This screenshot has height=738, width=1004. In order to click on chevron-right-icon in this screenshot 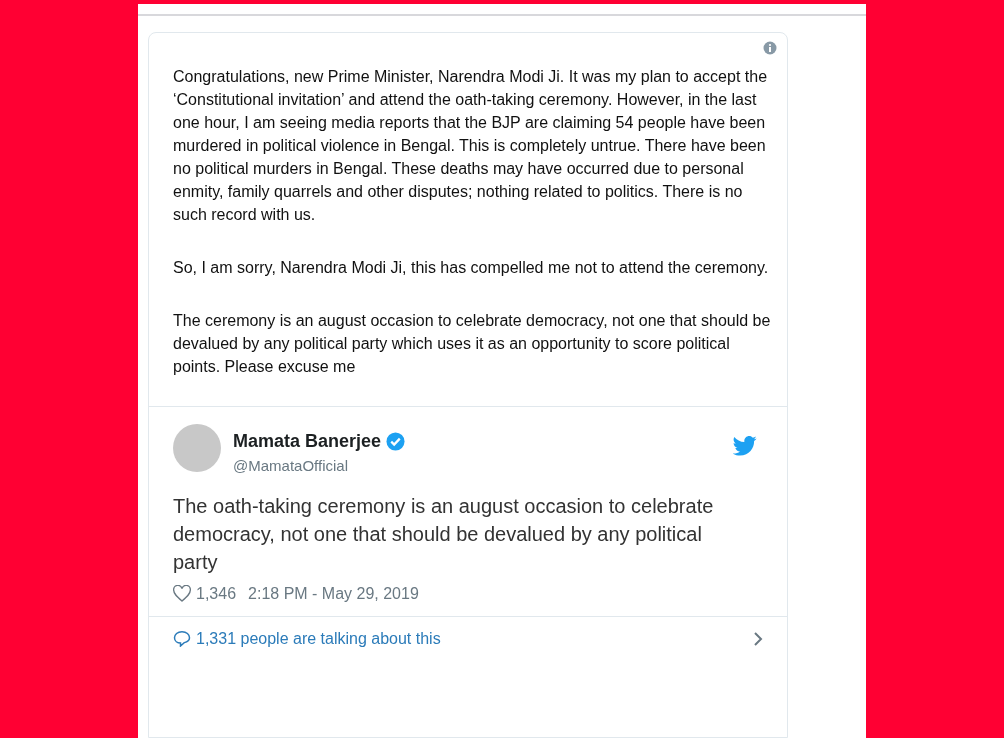, I will do `click(758, 638)`.